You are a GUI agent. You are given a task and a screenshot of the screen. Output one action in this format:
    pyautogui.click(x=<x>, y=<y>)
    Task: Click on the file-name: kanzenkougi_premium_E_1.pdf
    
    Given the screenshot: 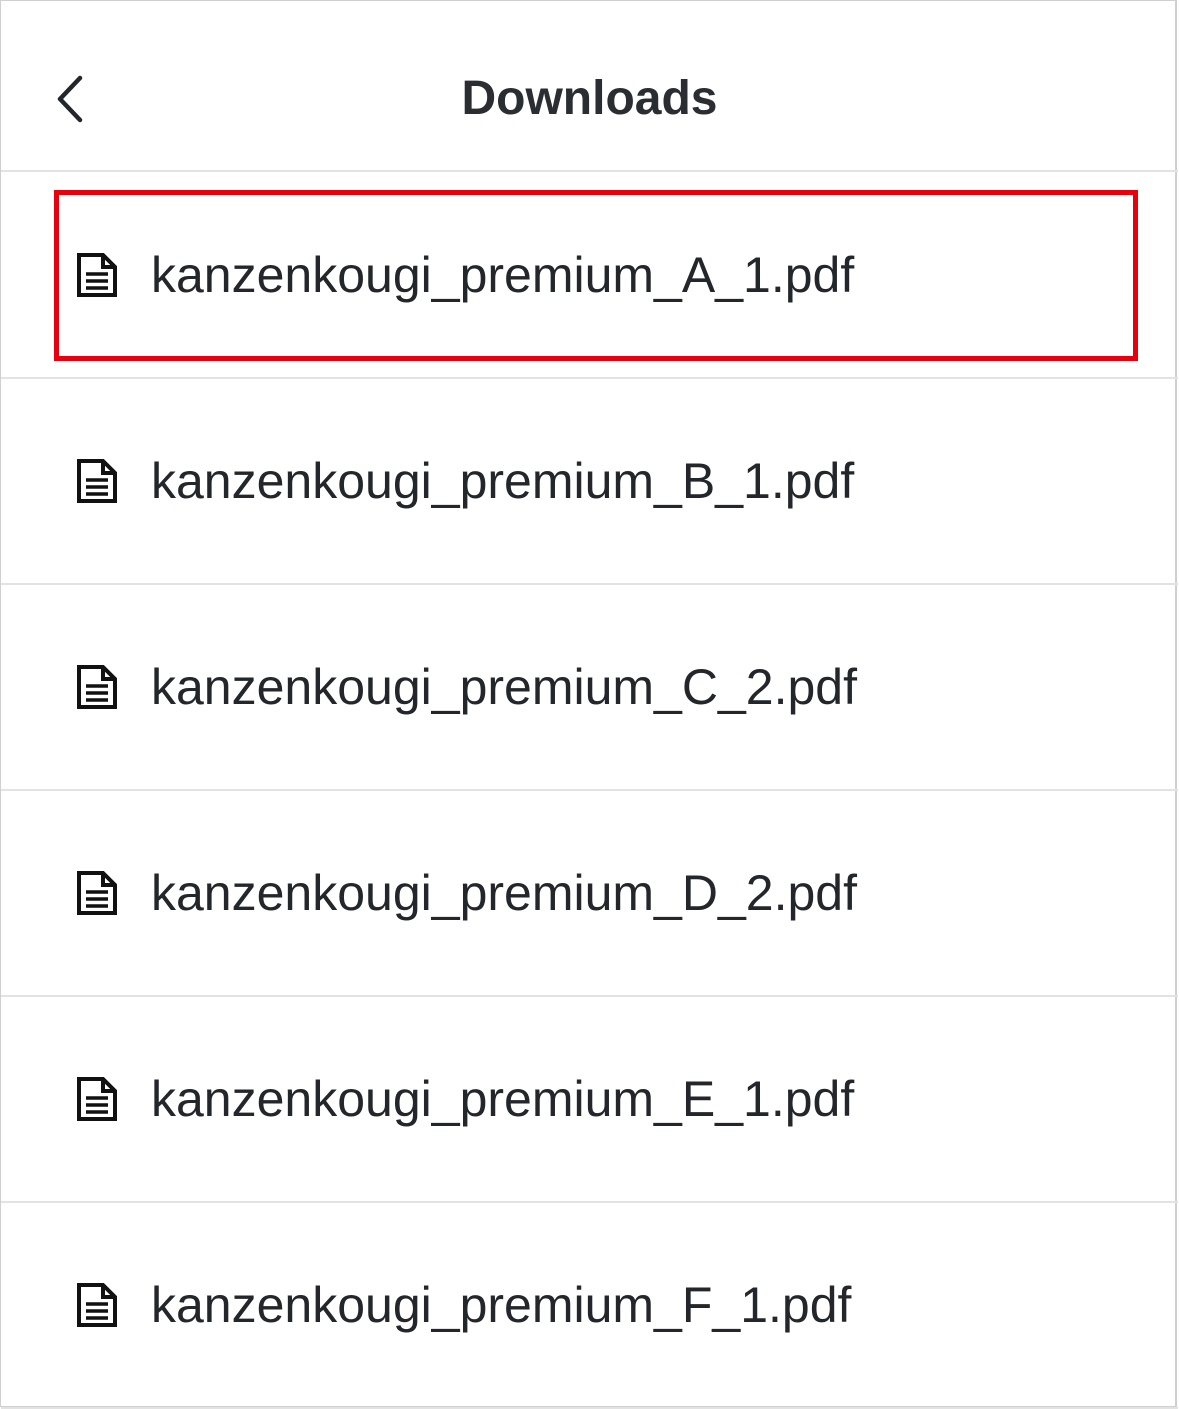 What is the action you would take?
    pyautogui.click(x=503, y=1099)
    